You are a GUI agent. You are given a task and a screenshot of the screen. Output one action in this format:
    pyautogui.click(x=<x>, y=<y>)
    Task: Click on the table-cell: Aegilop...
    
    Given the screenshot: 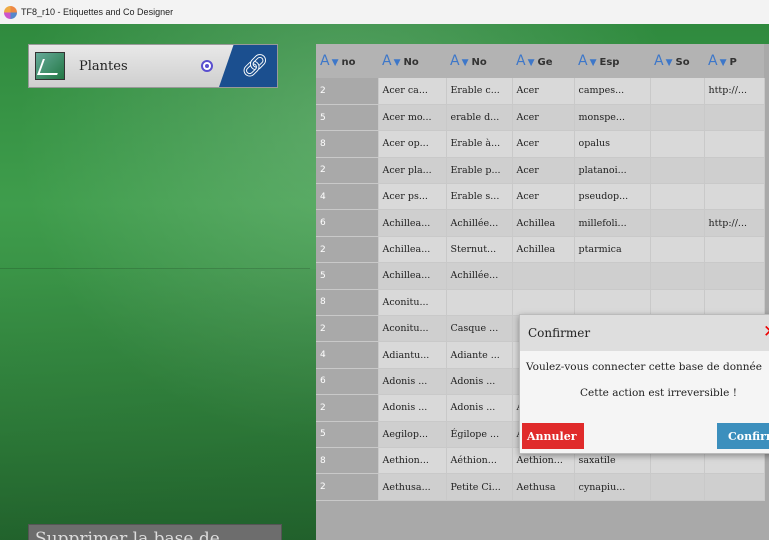 What is the action you would take?
    pyautogui.click(x=412, y=434)
    